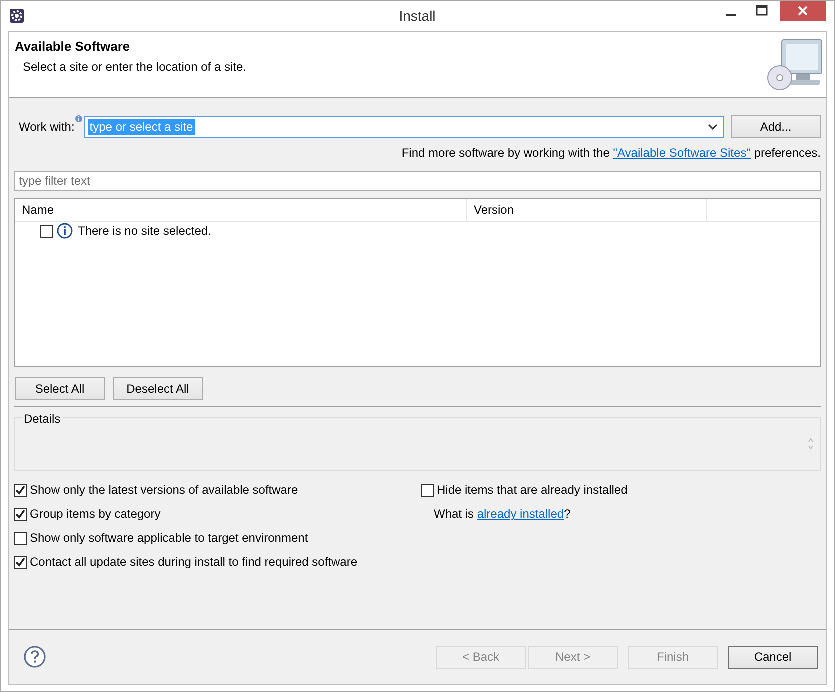 The image size is (835, 692). I want to click on find-more-text: Find more software by working with the "Available Software Sites" preferences., so click(611, 153).